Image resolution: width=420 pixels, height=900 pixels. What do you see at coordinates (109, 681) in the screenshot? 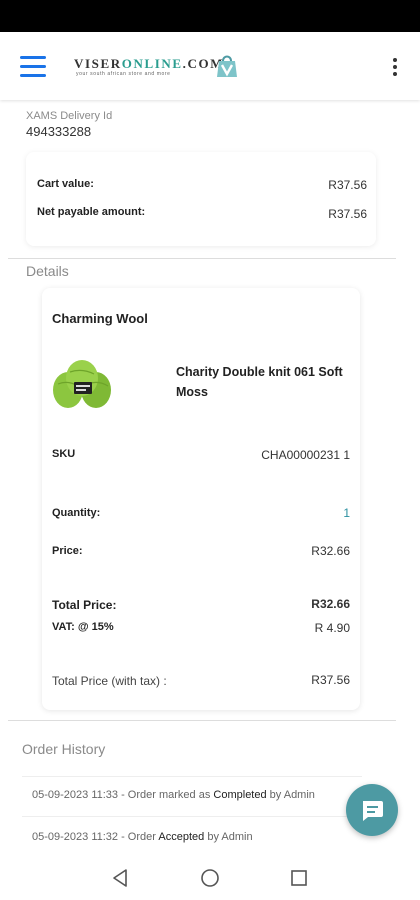
I see `total-with-tax-label: Total Price (with tax) :` at bounding box center [109, 681].